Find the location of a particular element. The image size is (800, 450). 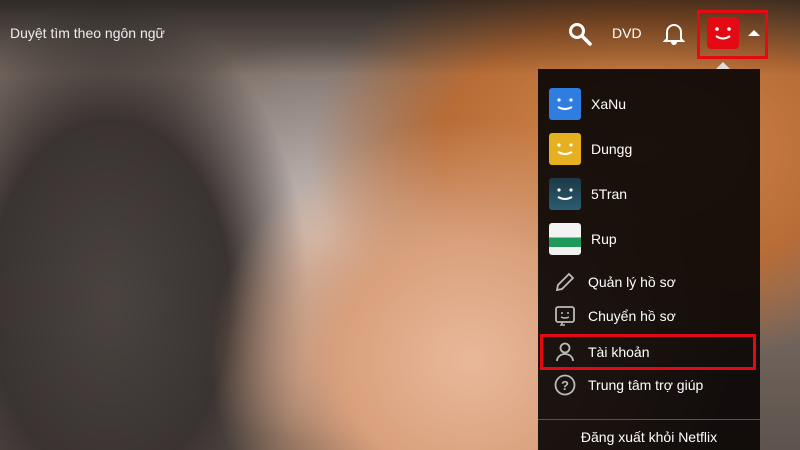

switch-profile-item: Chuyển hồ sơ is located at coordinates (615, 316).